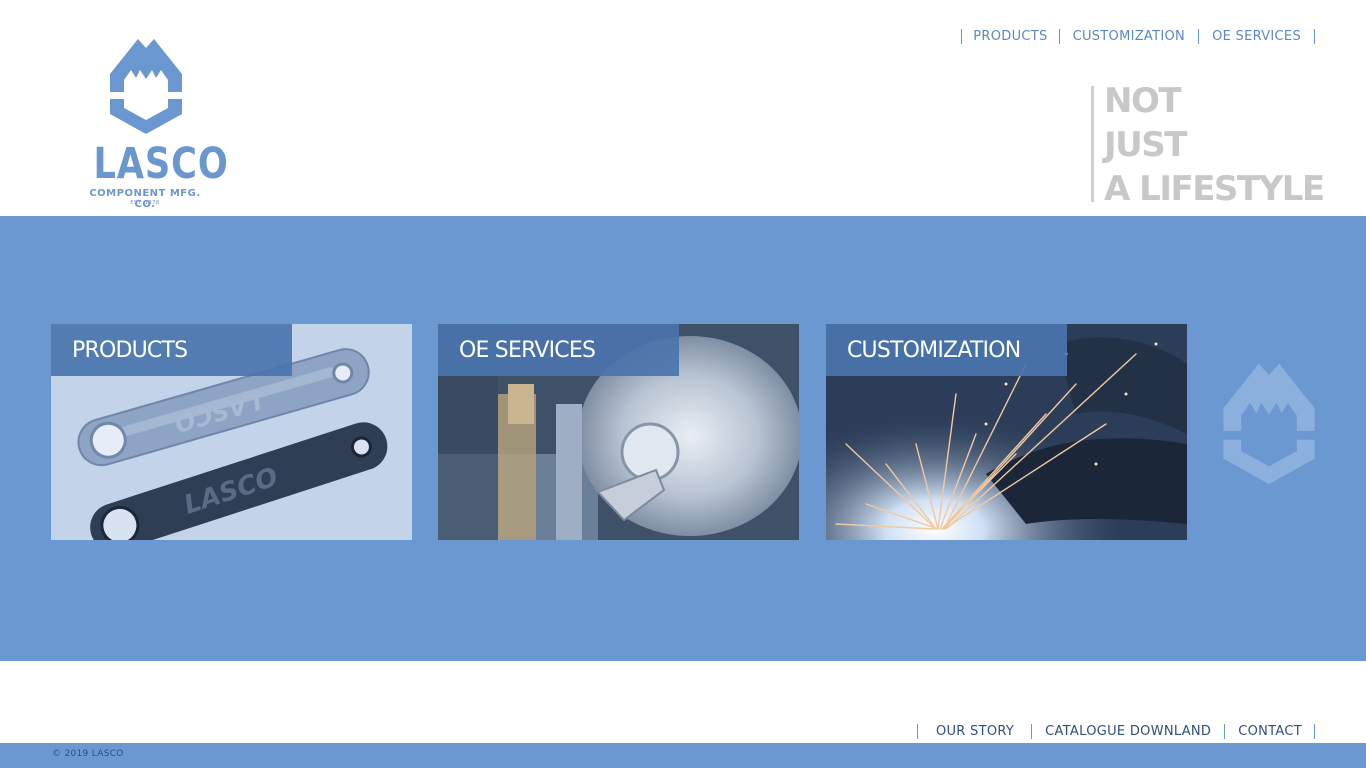 This screenshot has width=1366, height=768. I want to click on footer-link-our-story: OUR STORY, so click(974, 731).